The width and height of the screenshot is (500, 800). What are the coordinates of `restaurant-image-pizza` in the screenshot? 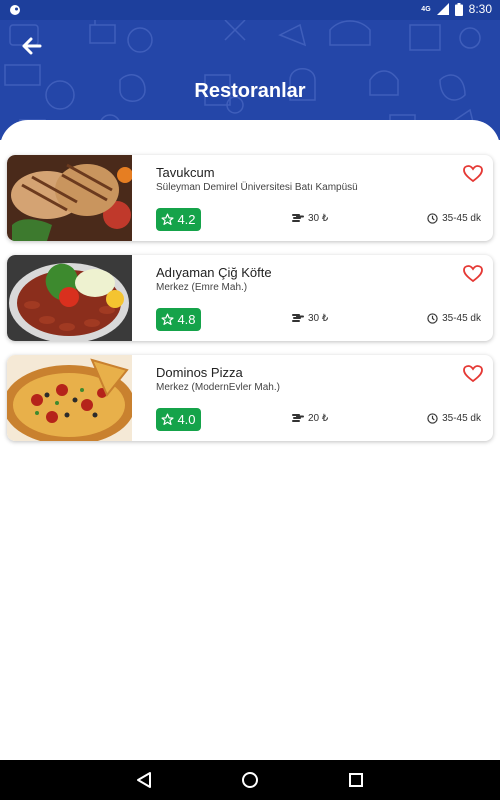 It's located at (69, 398).